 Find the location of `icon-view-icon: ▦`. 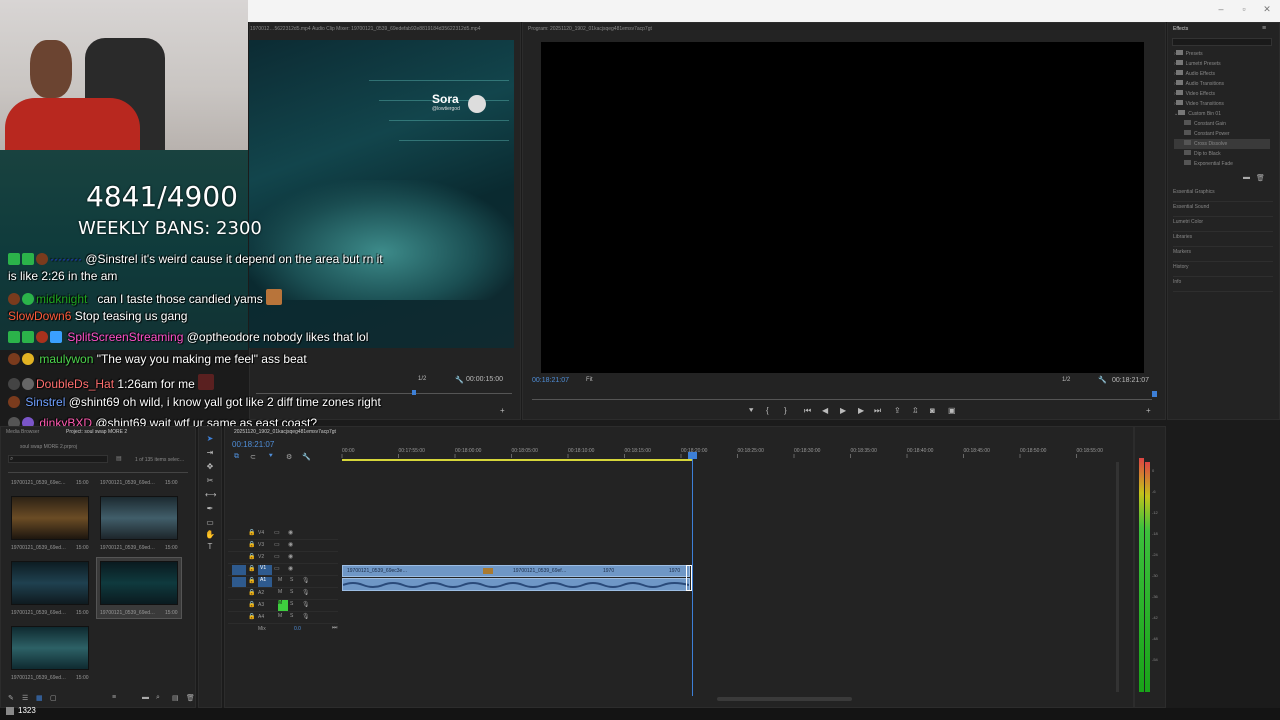

icon-view-icon: ▦ is located at coordinates (39, 698).